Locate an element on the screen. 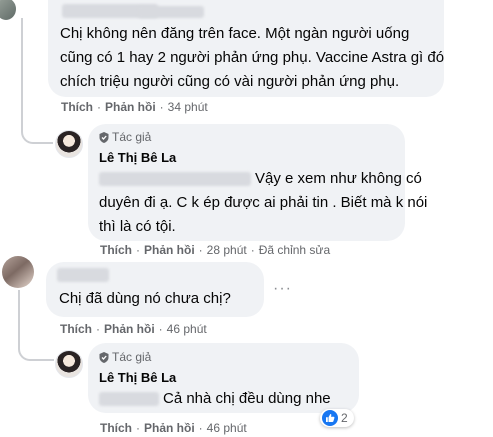 This screenshot has height=437, width=493. comment-text-line: Chị đã dùng nó chưa chị? is located at coordinates (145, 298).